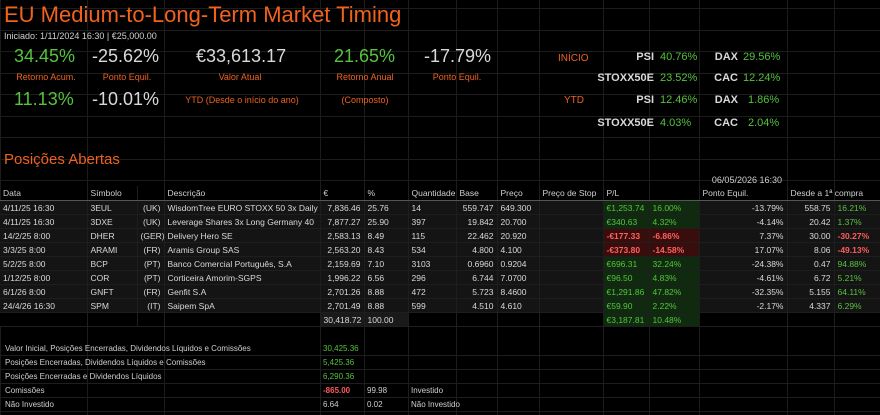 This screenshot has height=415, width=880. I want to click on cell-d1: 5.155, so click(811, 291).